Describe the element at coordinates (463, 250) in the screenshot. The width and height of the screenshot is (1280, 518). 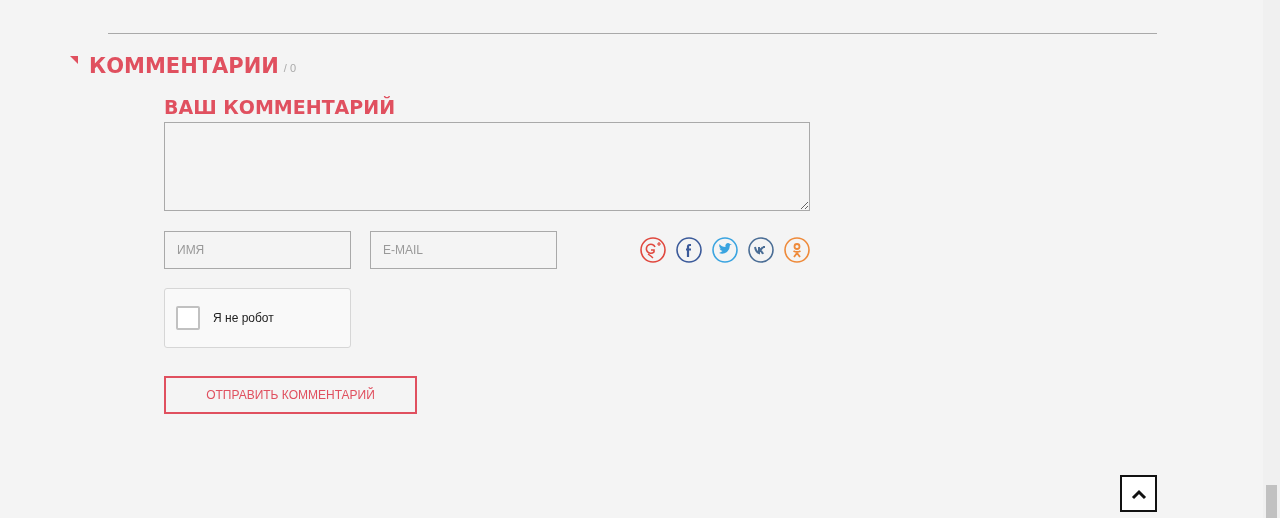
I see `email-field: E-MAIL` at that location.